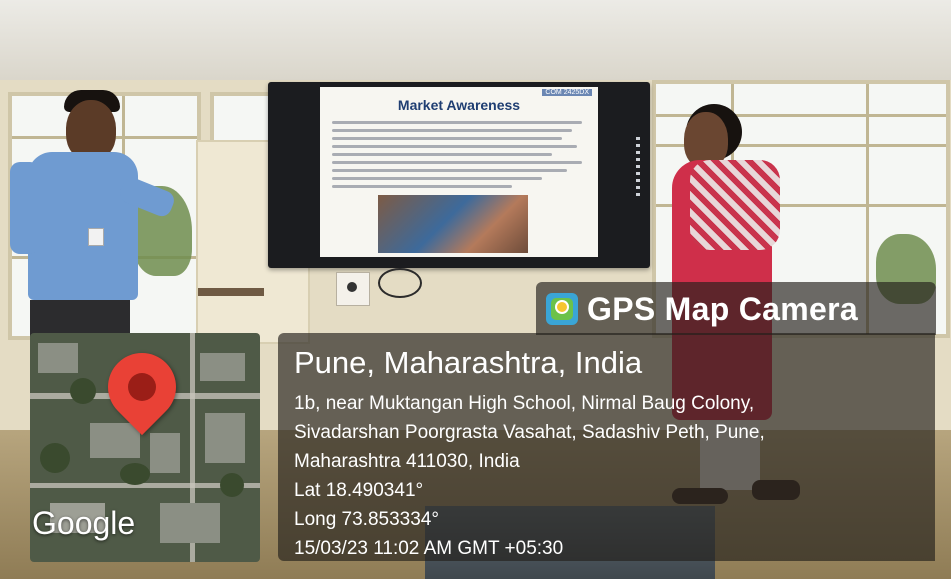 This screenshot has height=579, width=951. Describe the element at coordinates (145, 447) in the screenshot. I see `satellite-map-thumbnail: Google` at that location.